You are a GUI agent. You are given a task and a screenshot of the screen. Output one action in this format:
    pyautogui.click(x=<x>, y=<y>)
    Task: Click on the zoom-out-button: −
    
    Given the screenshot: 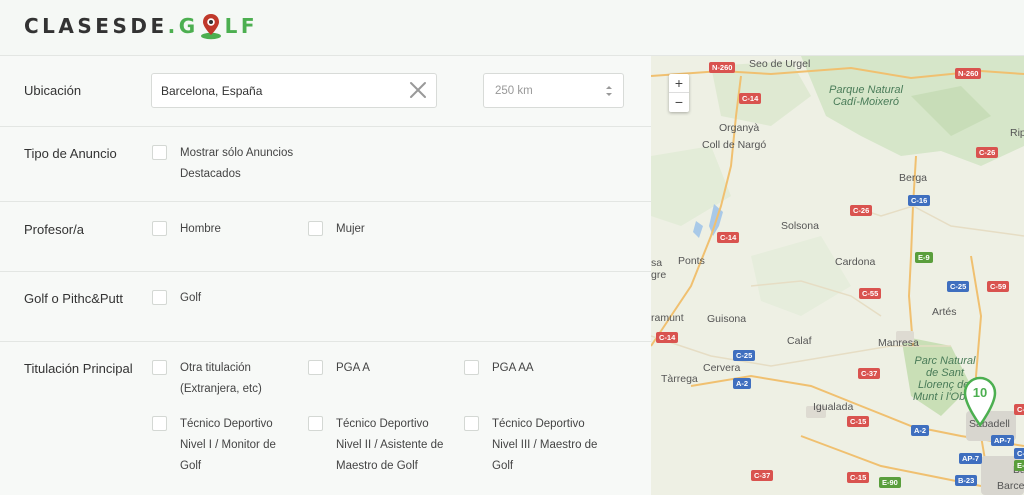 What is the action you would take?
    pyautogui.click(x=679, y=102)
    